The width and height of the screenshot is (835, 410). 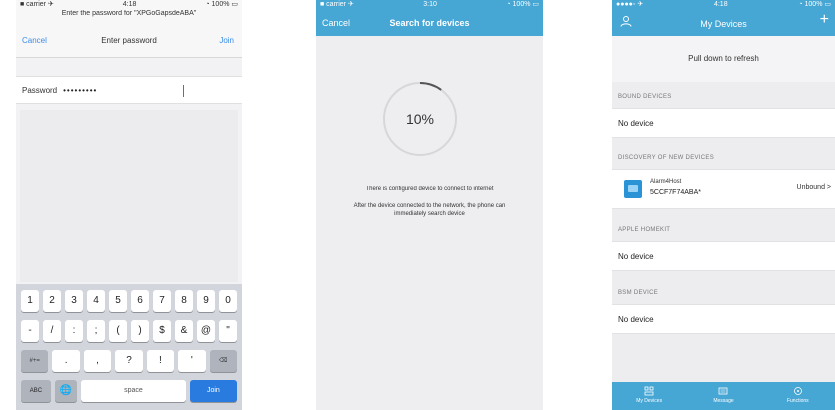 I want to click on key: &, so click(x=184, y=331).